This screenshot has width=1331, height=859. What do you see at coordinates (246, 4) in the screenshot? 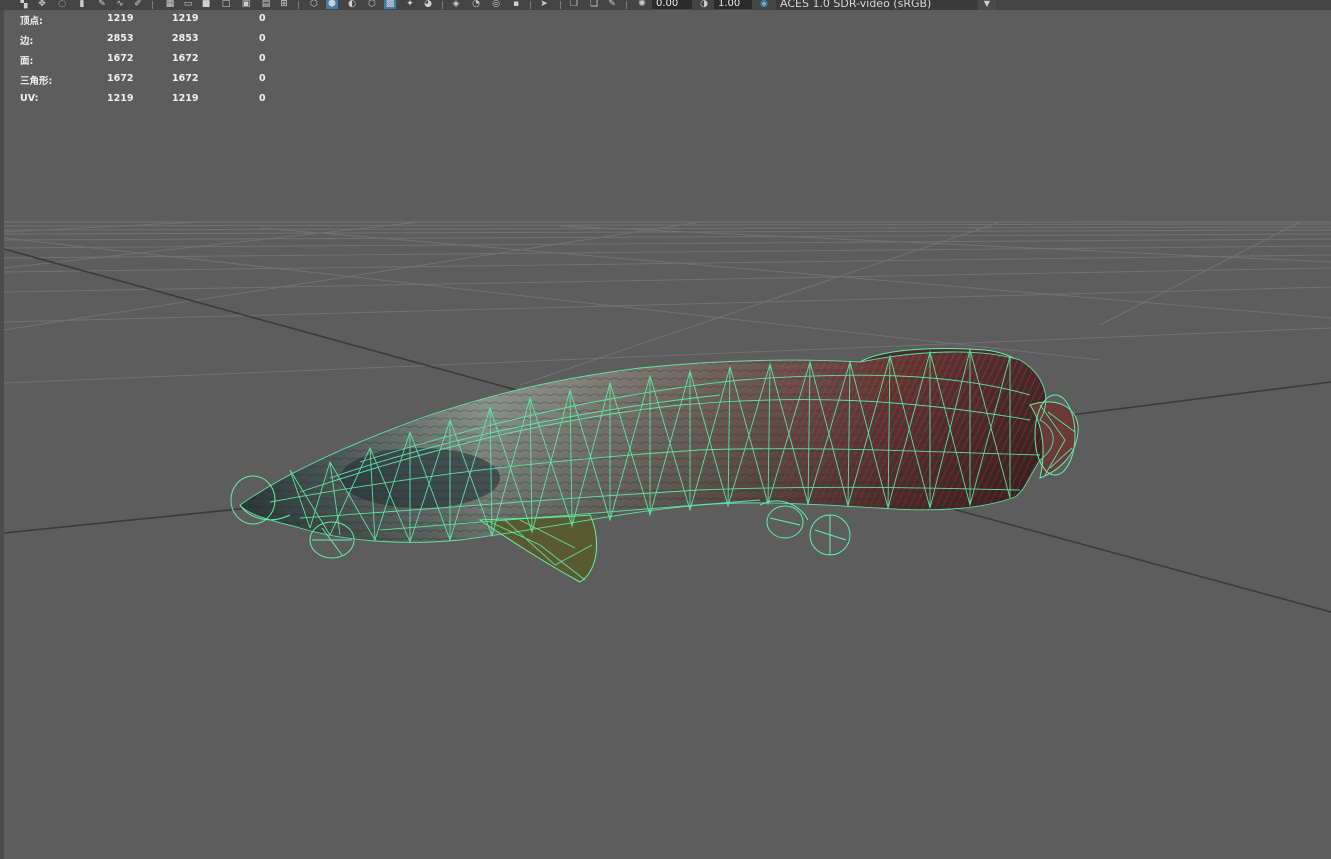
I see `safe-action-icon: ▣` at bounding box center [246, 4].